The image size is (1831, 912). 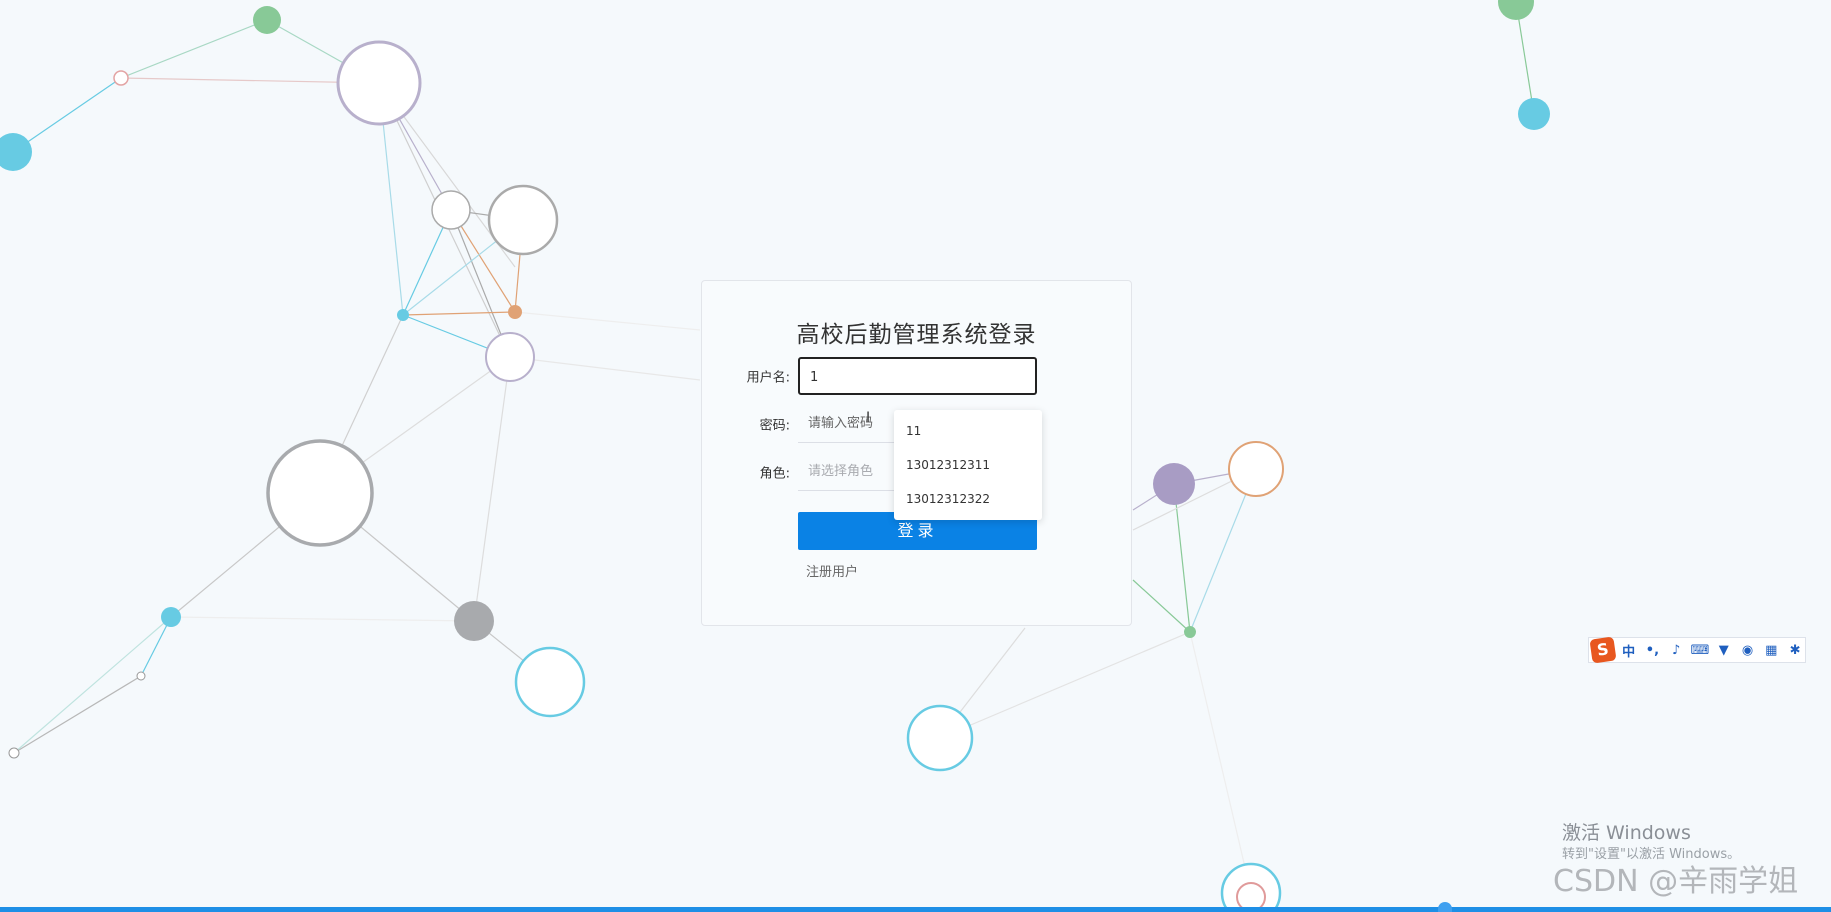 I want to click on apps-icon: ▦, so click(x=1771, y=650).